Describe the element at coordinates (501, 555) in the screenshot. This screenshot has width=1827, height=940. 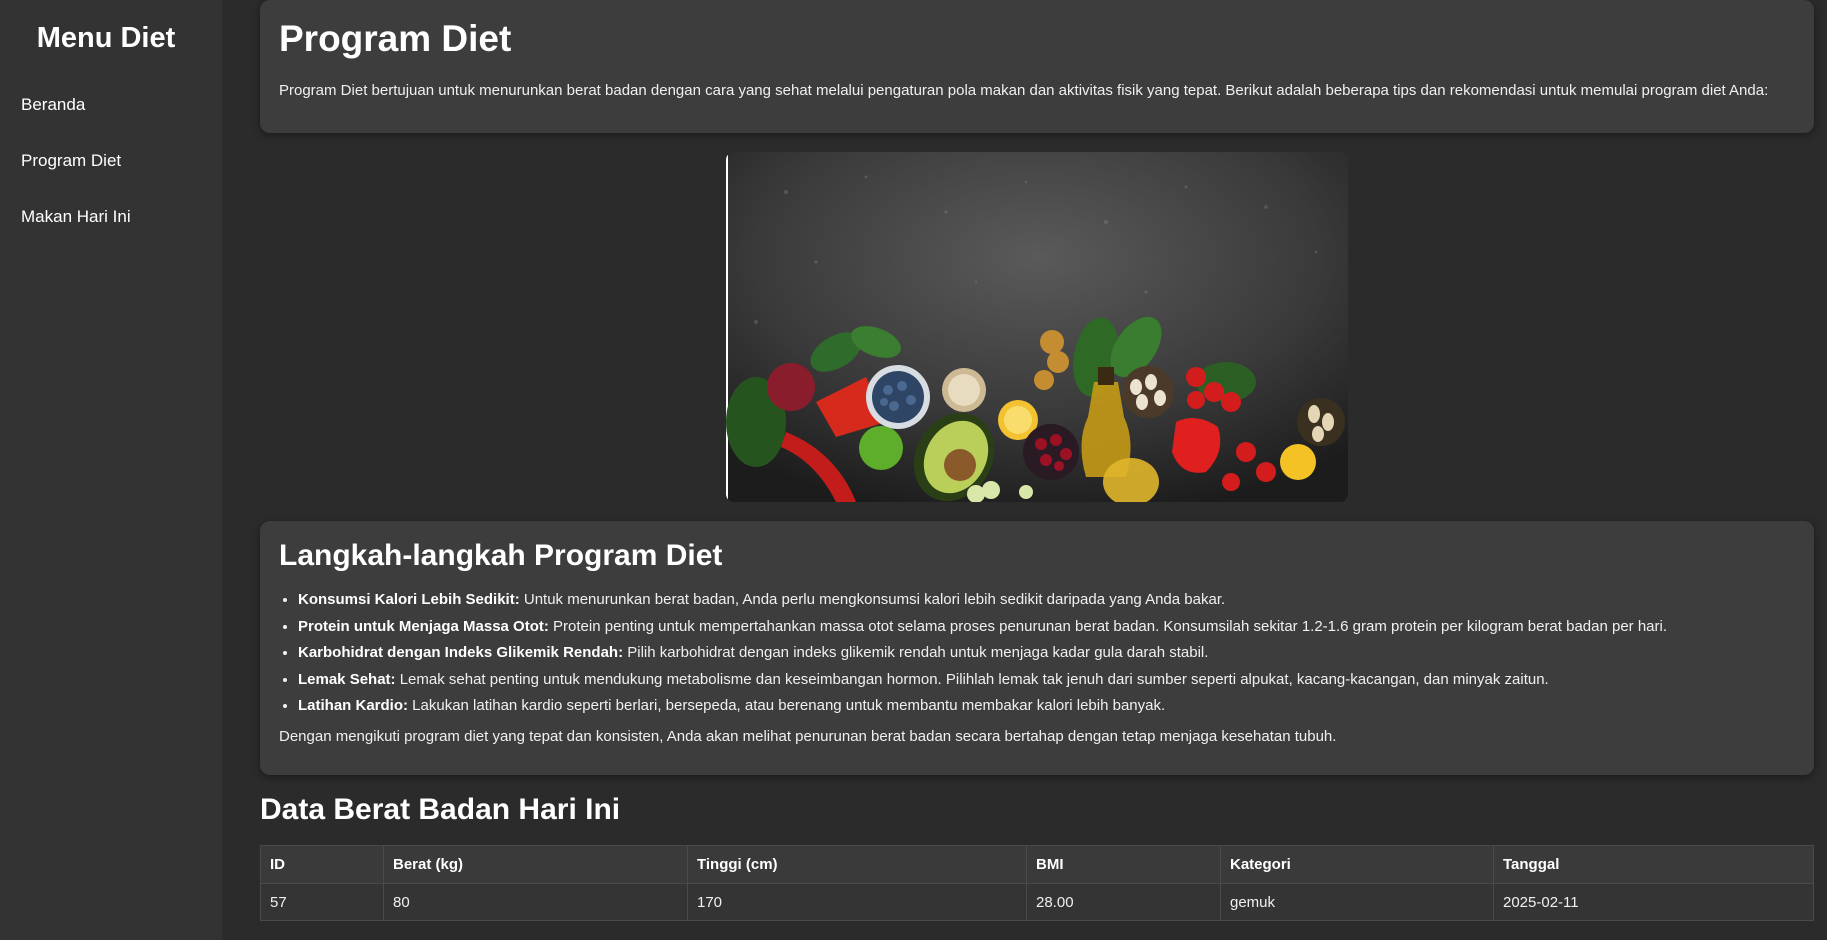
I see `steps-title: Langkah-langkah Program Diet` at that location.